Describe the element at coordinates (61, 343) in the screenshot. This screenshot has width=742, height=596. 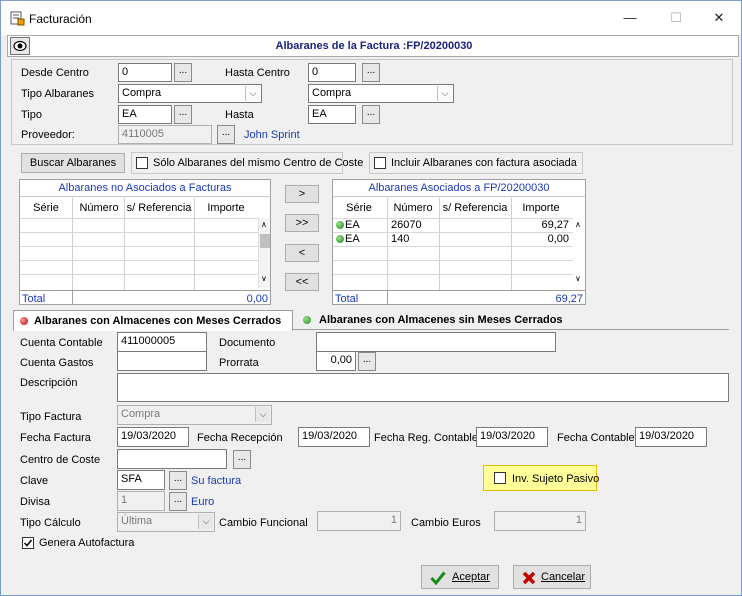
I see `cuenta-contable-label: Cuenta Contable` at that location.